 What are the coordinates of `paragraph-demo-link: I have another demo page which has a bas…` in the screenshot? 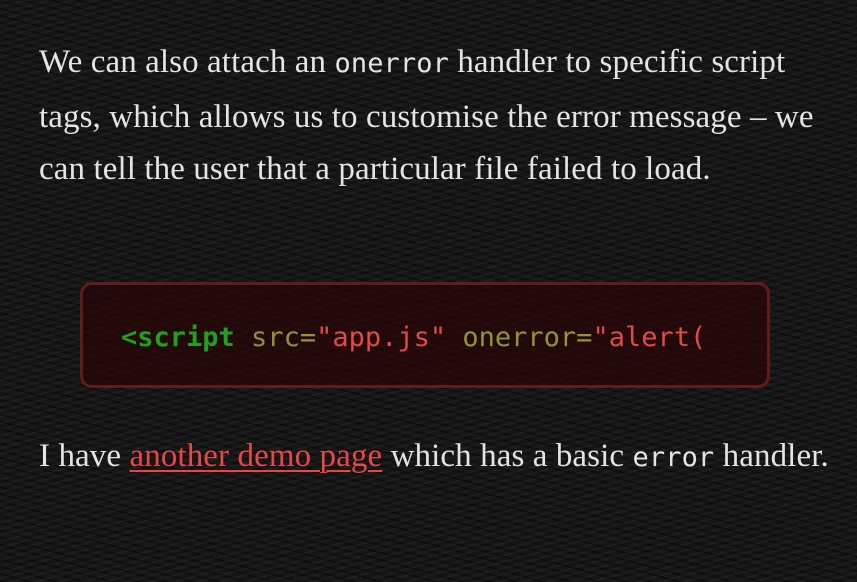 It's located at (439, 457).